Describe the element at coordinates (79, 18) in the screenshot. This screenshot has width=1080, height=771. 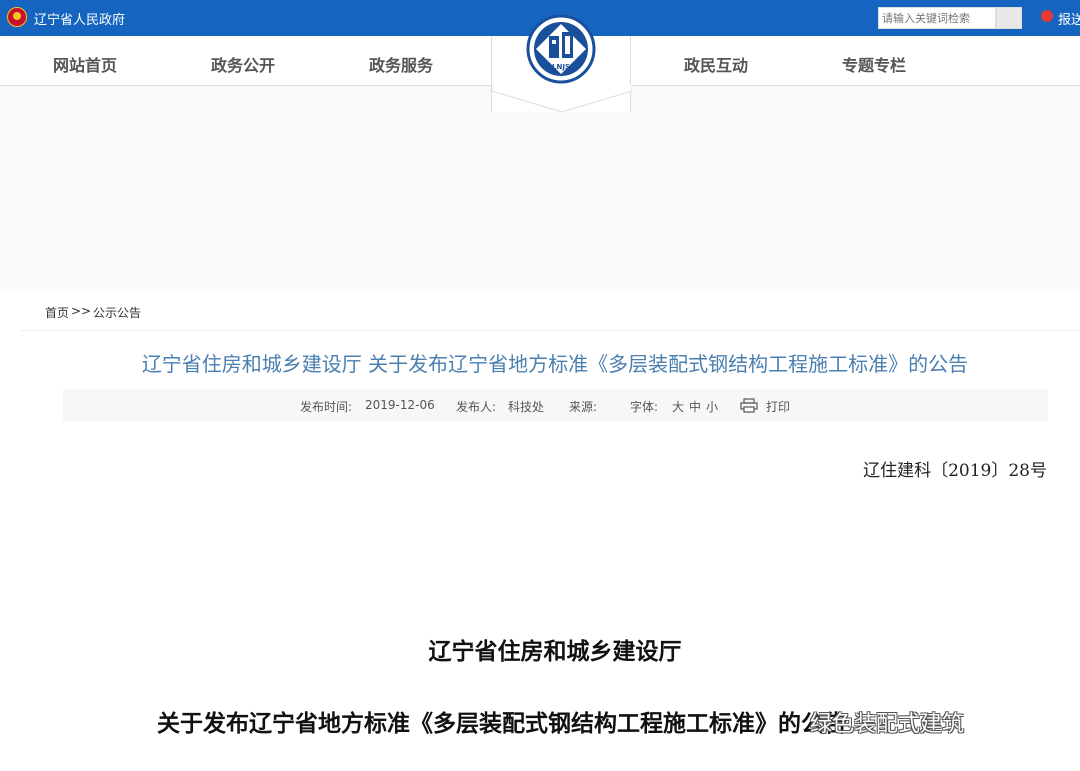
I see `site-name: 辽宁省人民政府` at that location.